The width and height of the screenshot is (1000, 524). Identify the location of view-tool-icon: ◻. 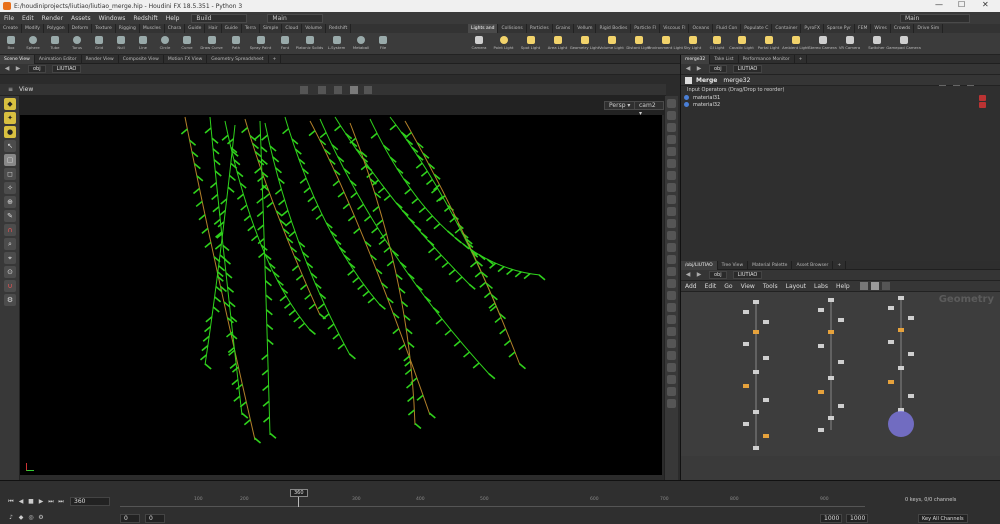
(10, 174).